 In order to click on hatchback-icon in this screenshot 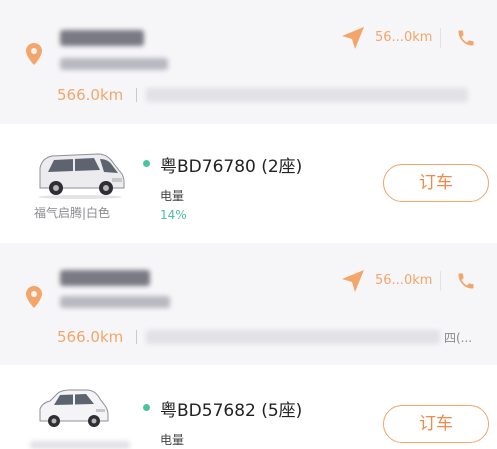, I will do `click(74, 408)`.